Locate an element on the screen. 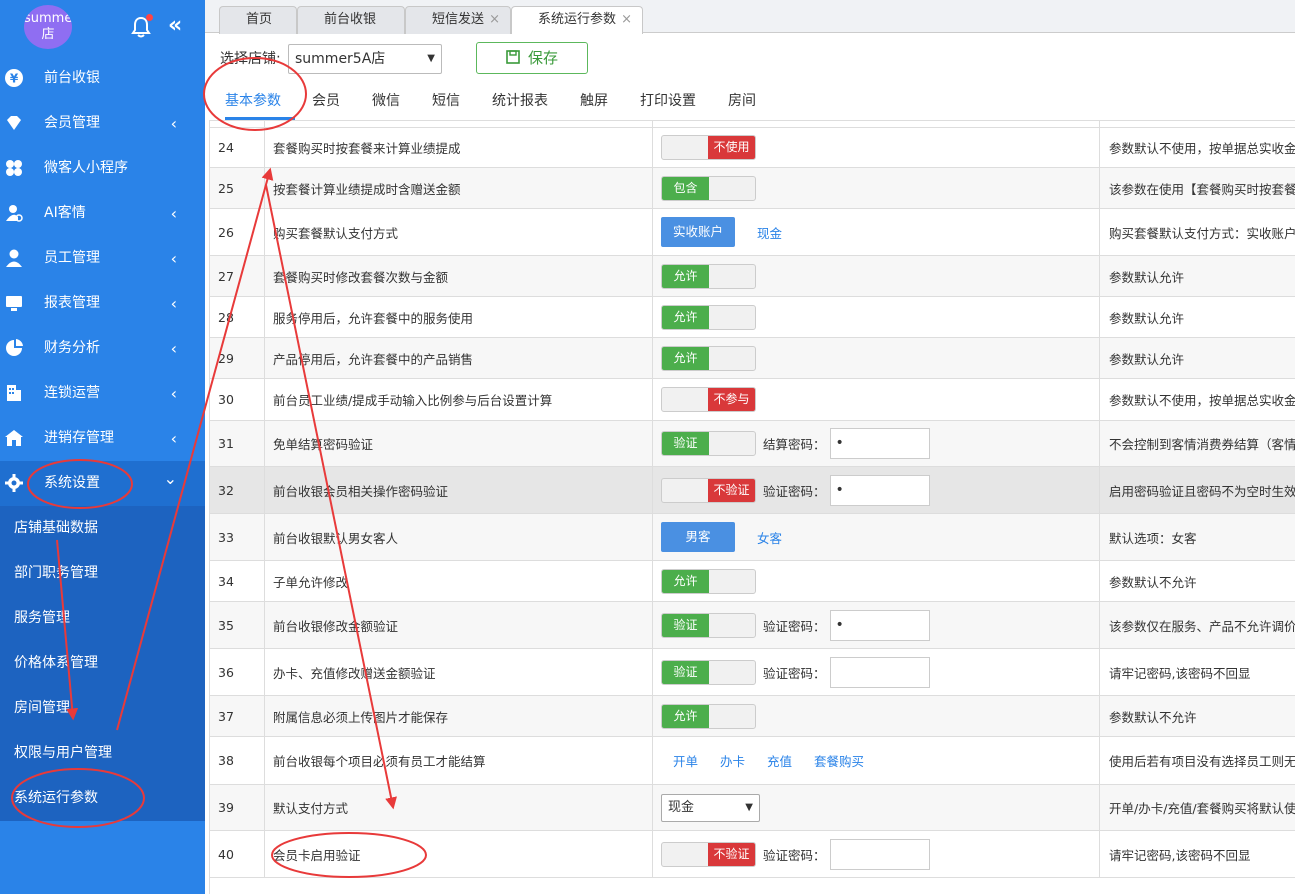  sidebar-item: 微客人小程序 is located at coordinates (102, 168).